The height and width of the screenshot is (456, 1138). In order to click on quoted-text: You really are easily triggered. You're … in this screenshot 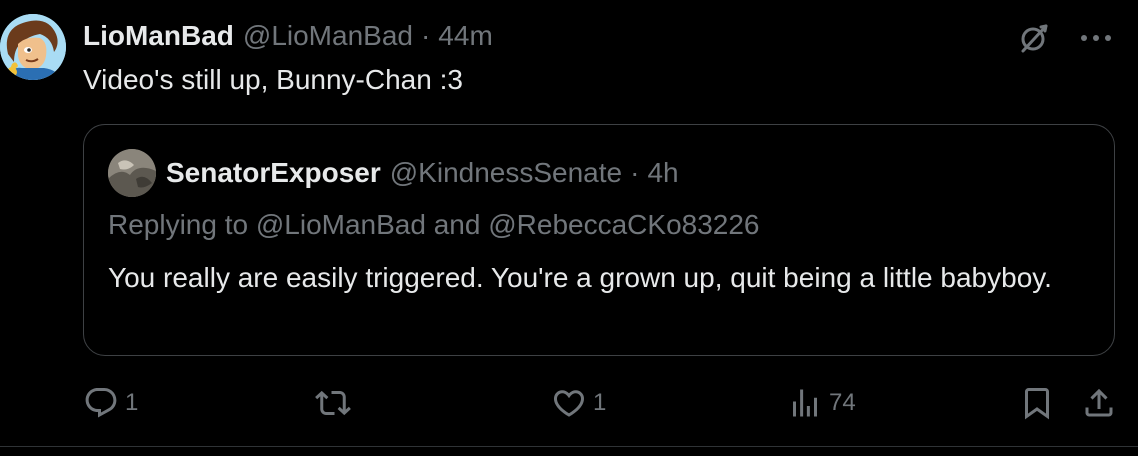, I will do `click(580, 277)`.